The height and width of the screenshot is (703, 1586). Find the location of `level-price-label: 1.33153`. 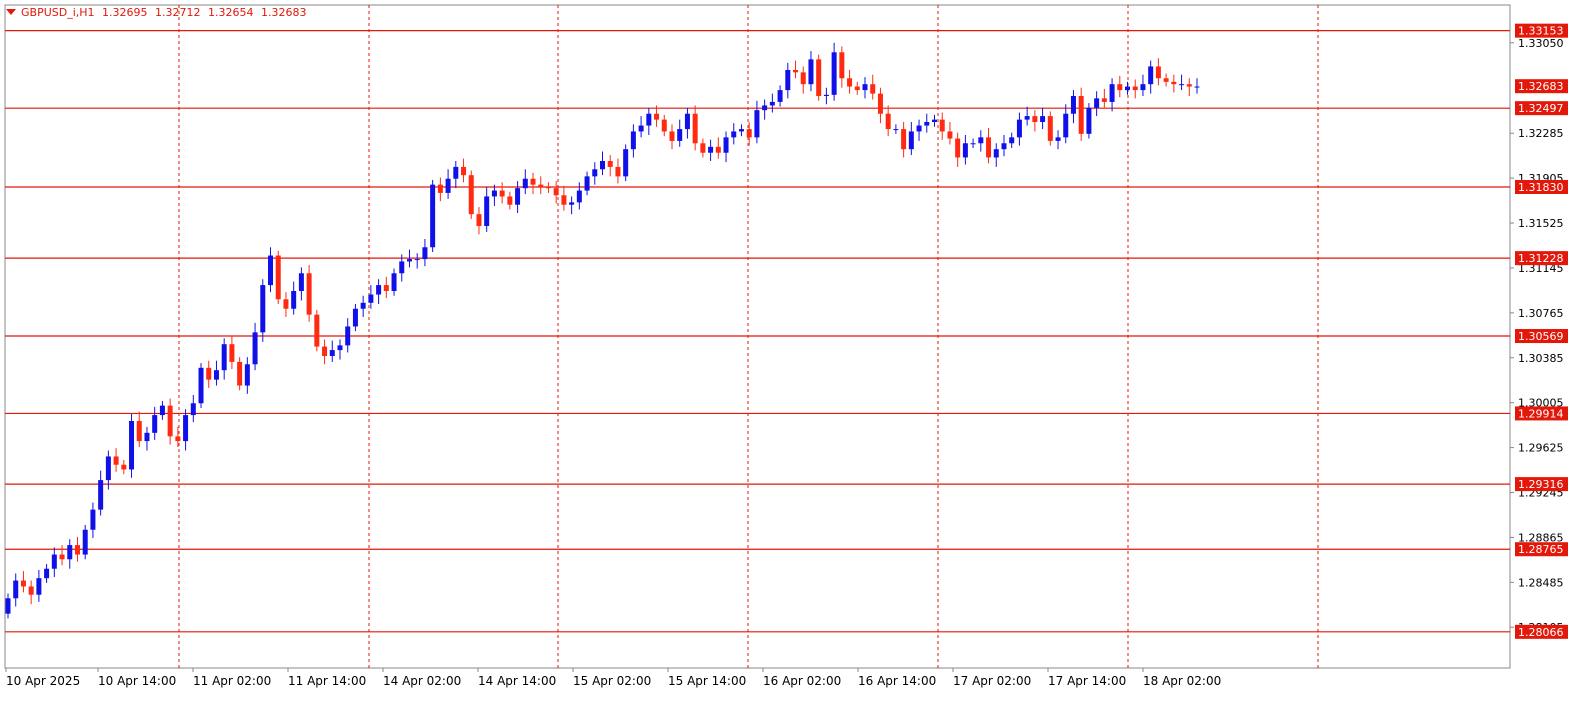

level-price-label: 1.33153 is located at coordinates (1541, 31).